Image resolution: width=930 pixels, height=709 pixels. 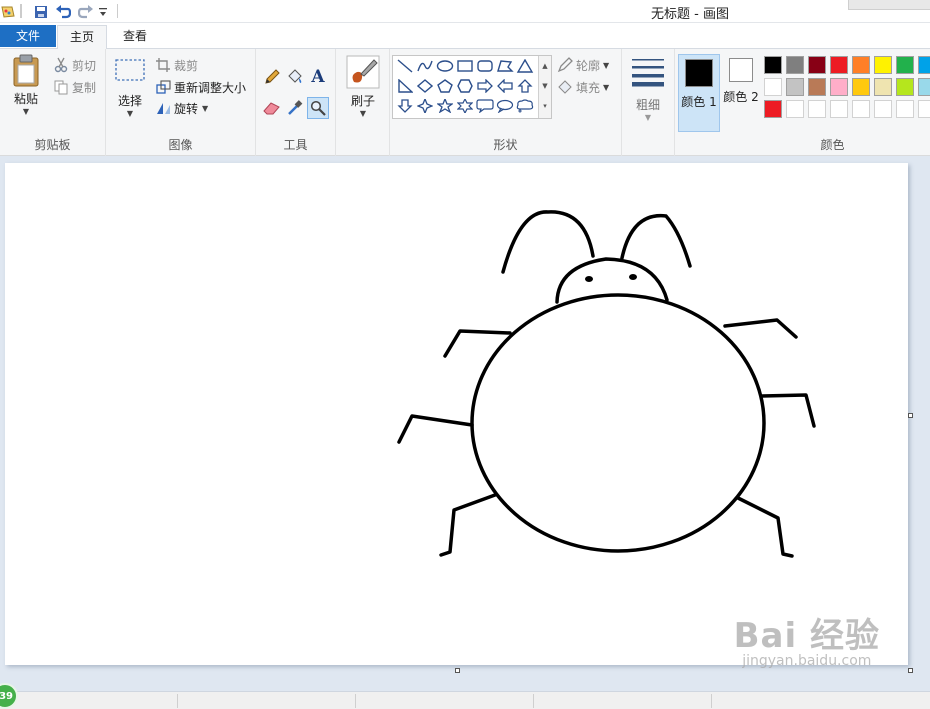 What do you see at coordinates (130, 95) in the screenshot?
I see `select-button: 选择 ▼` at bounding box center [130, 95].